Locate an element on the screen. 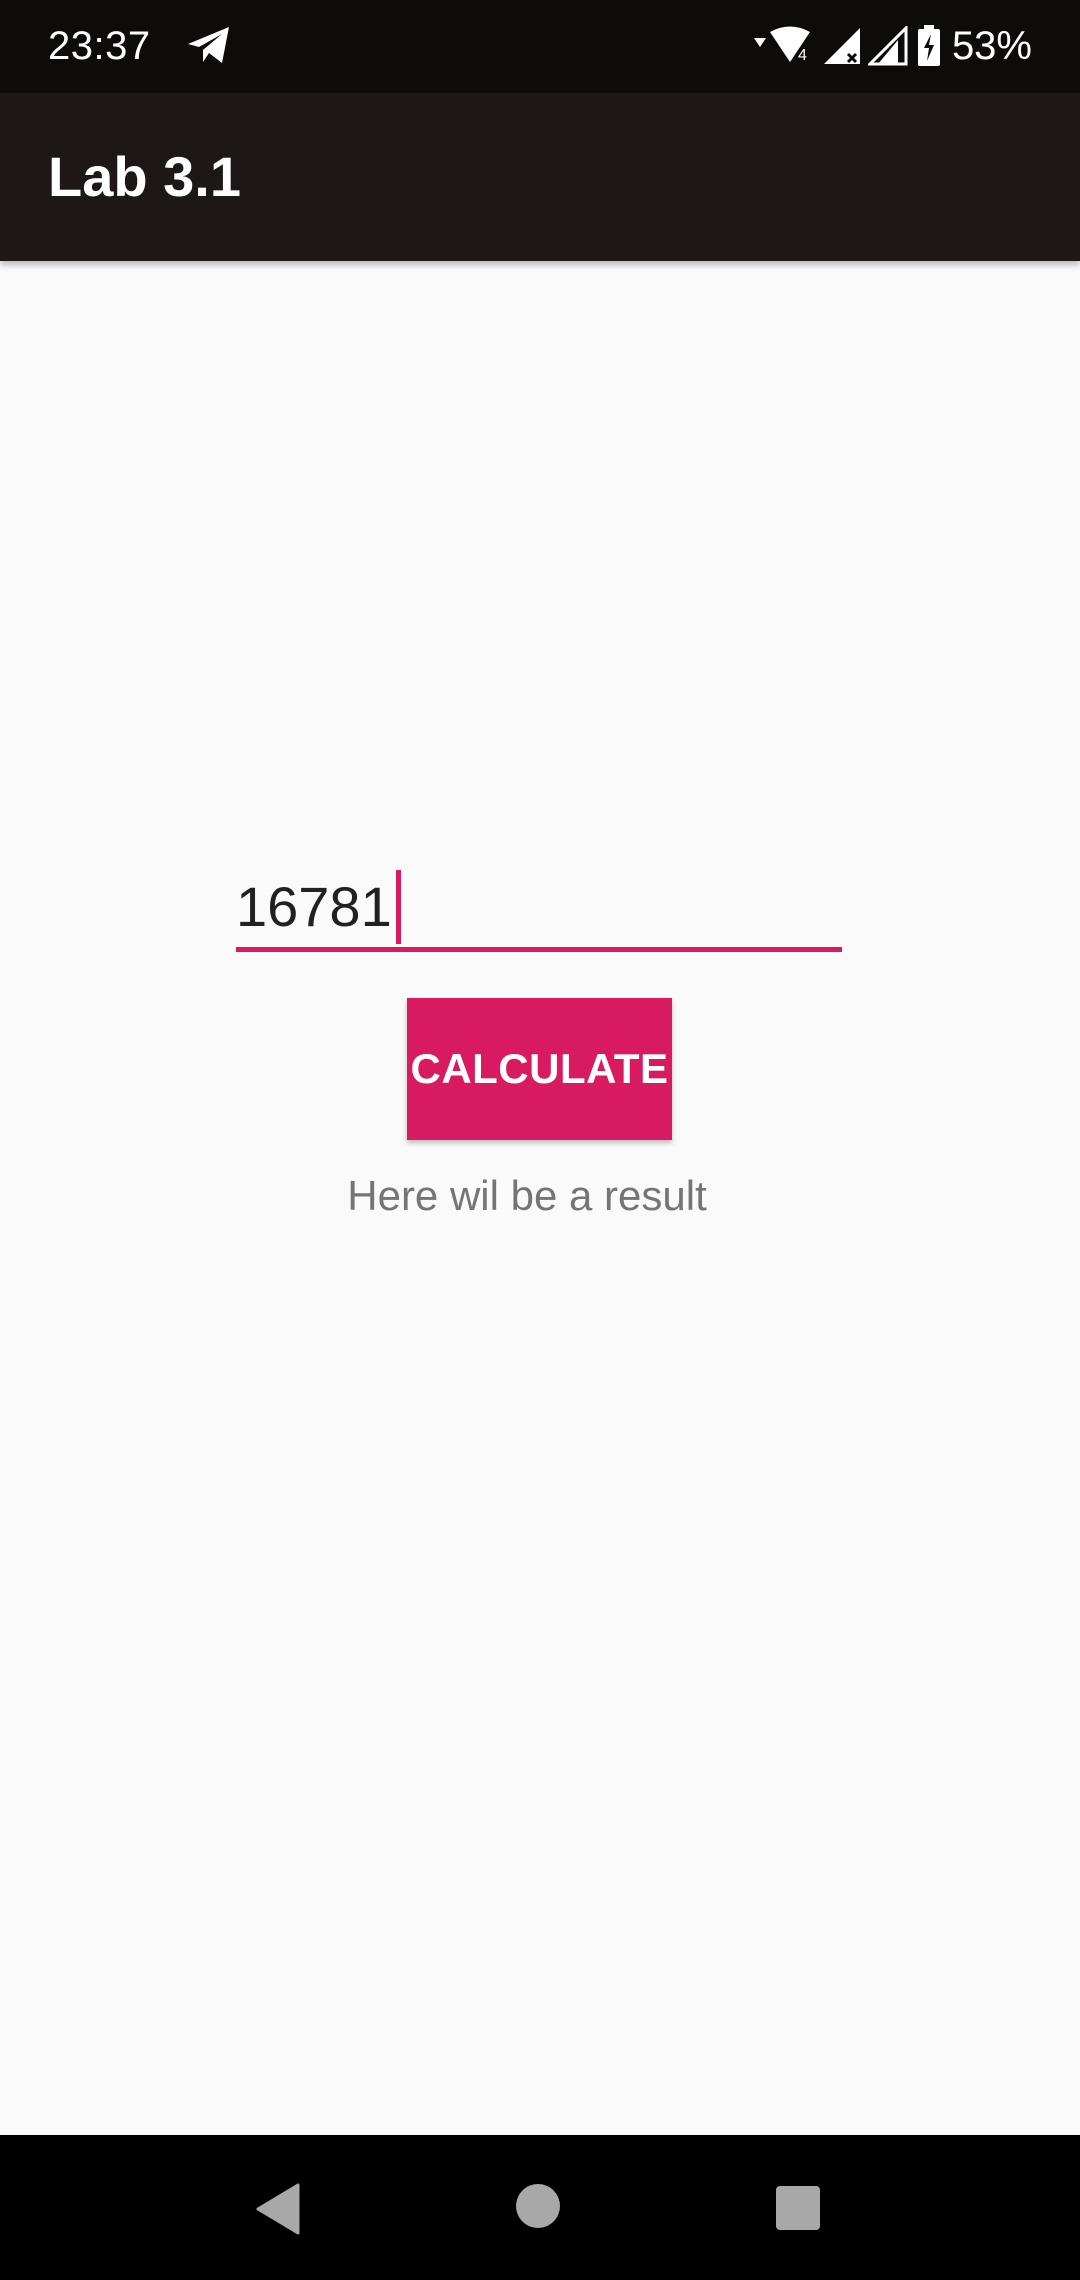  home-icon is located at coordinates (538, 2206).